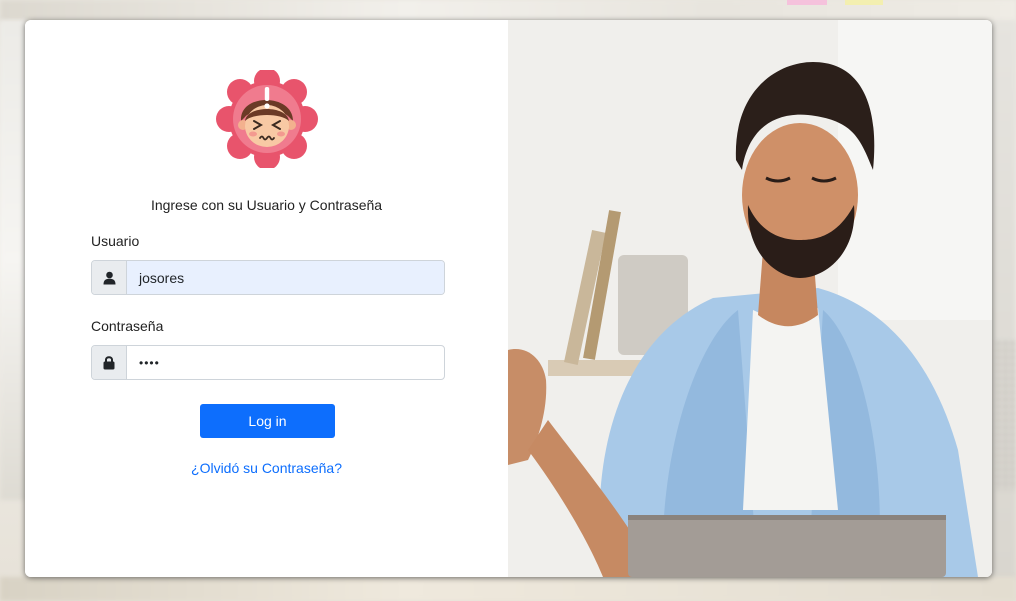 This screenshot has width=1016, height=601. What do you see at coordinates (285, 362) in the screenshot?
I see `password-input: ••••` at bounding box center [285, 362].